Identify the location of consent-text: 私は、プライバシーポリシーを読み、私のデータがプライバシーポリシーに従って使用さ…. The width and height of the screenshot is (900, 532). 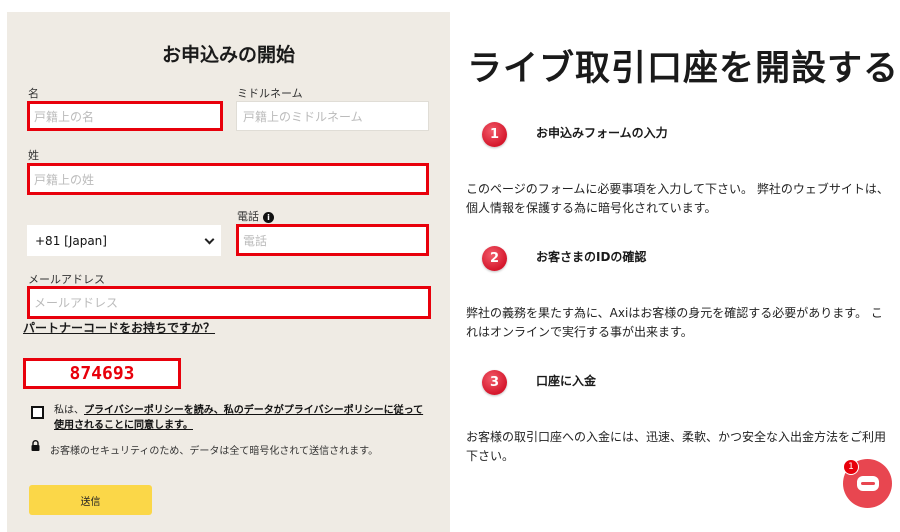
(239, 418).